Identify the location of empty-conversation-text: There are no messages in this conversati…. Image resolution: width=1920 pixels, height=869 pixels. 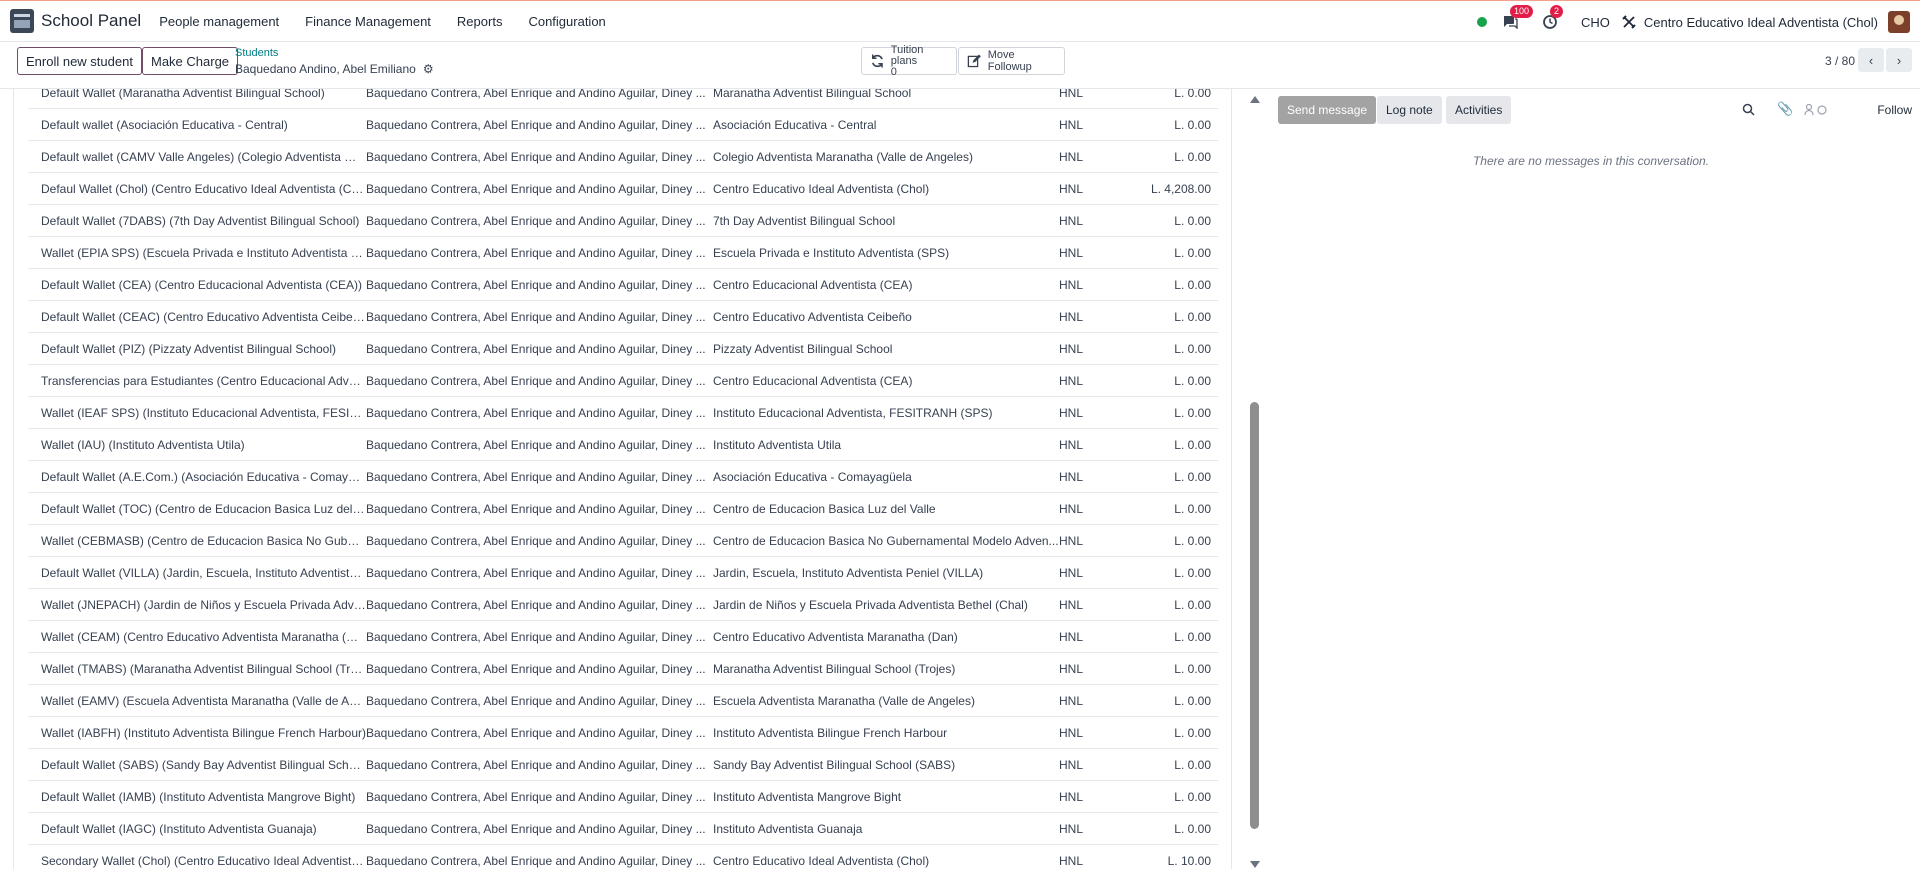
(1591, 161).